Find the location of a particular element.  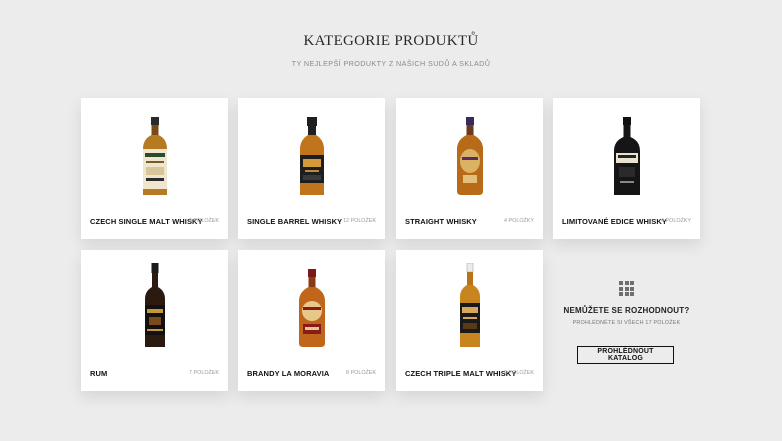

category-card-straight: STRAIGHT WHISKY 4 POLOŽKY is located at coordinates (469, 168).